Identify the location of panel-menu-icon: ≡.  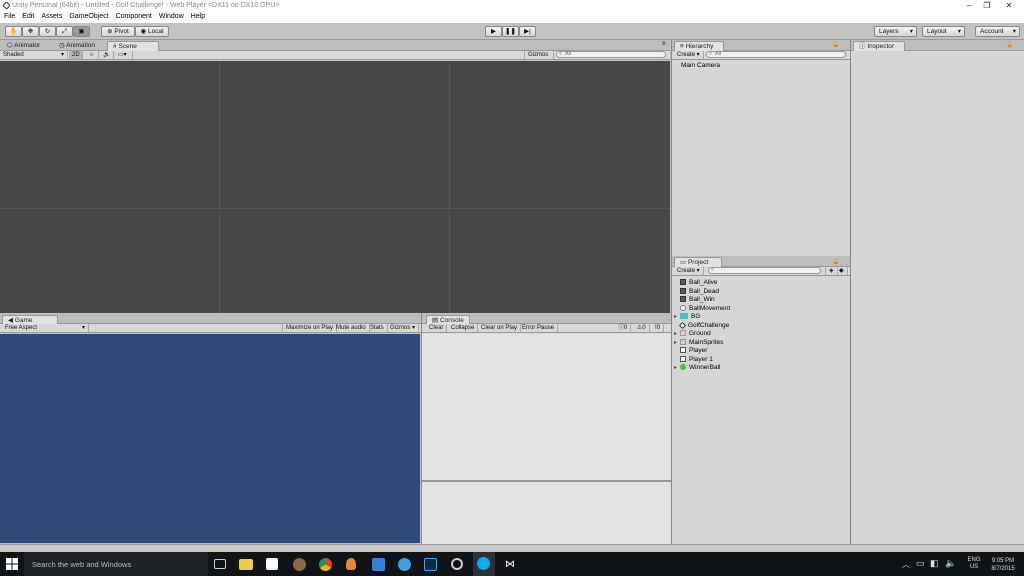
(664, 44).